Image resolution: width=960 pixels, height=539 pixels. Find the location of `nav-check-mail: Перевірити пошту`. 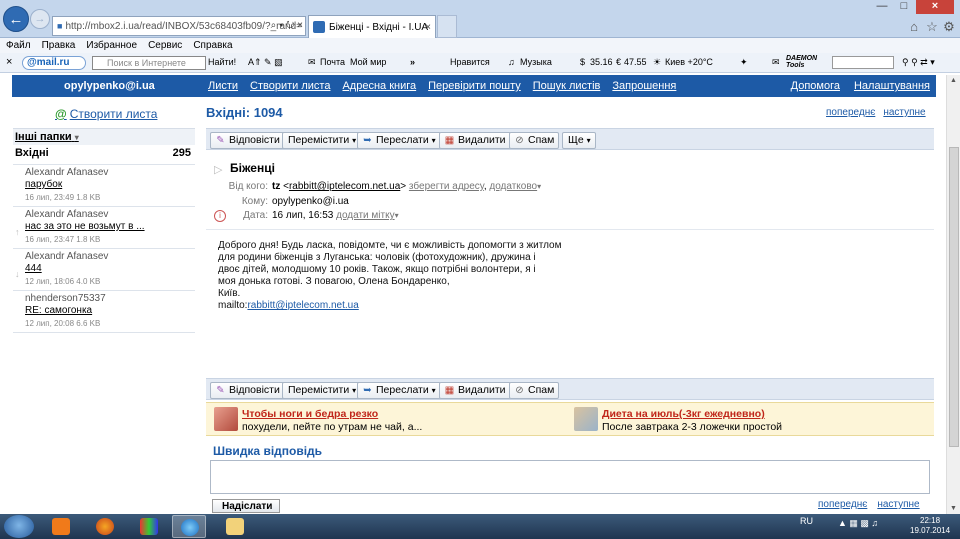

nav-check-mail: Перевірити пошту is located at coordinates (474, 86).